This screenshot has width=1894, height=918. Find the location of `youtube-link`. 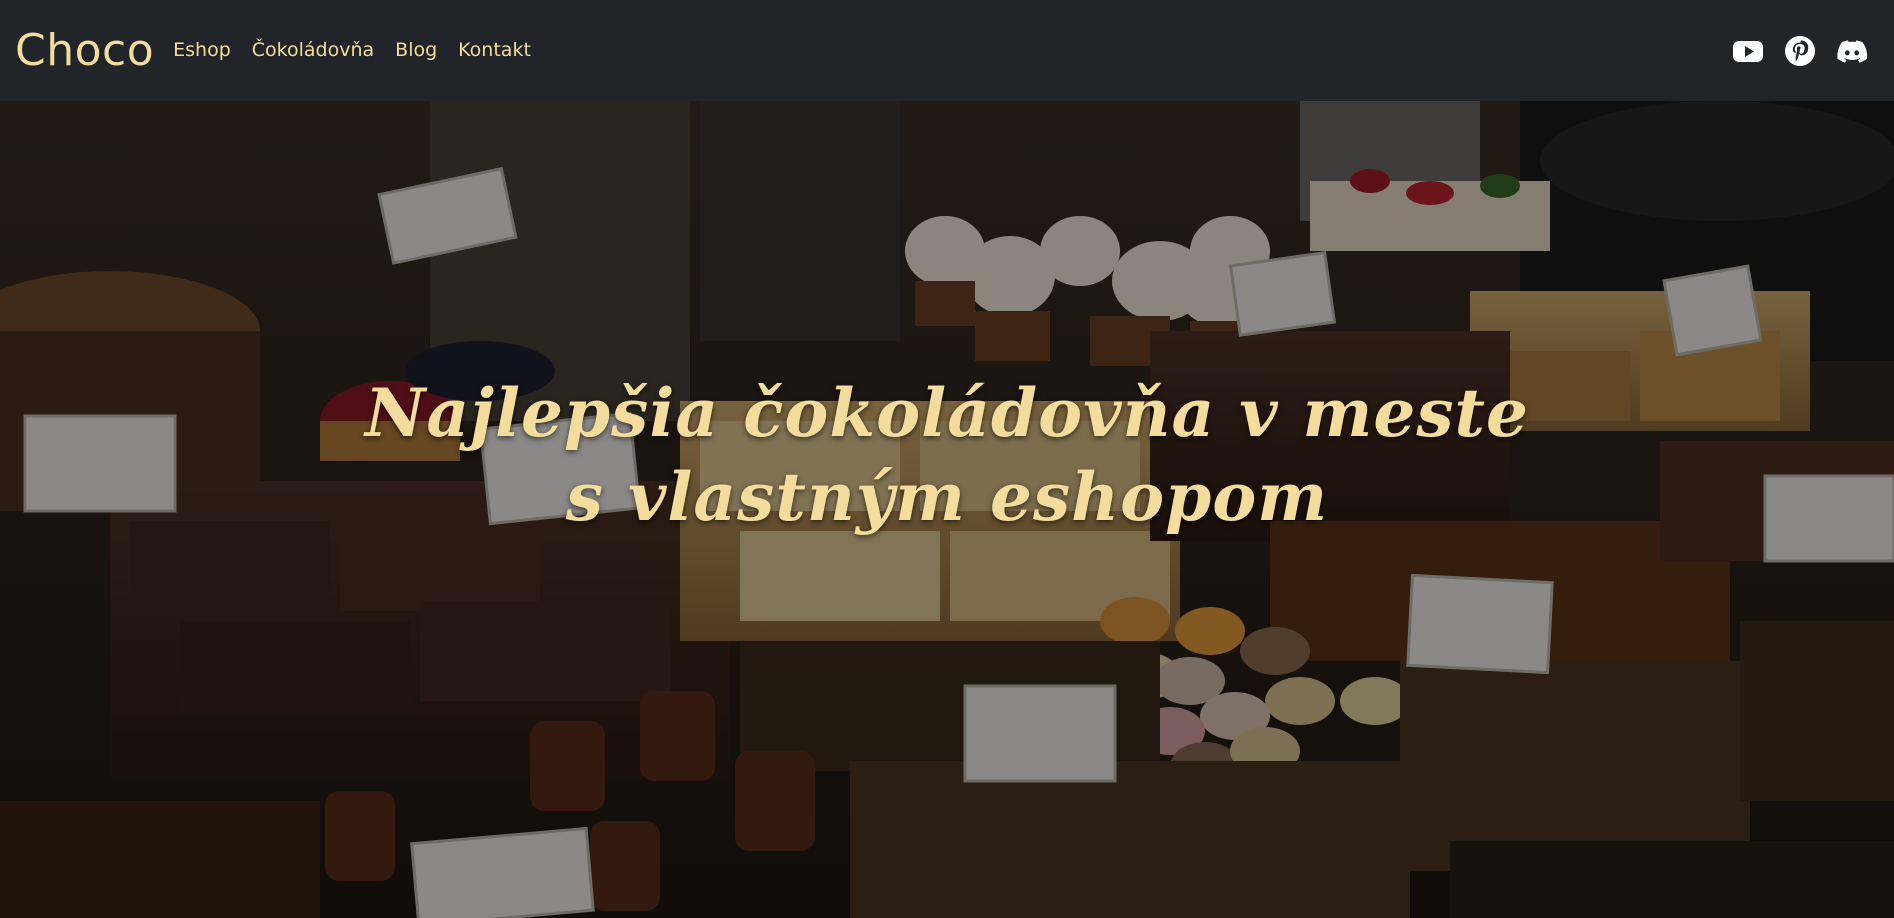

youtube-link is located at coordinates (1748, 51).